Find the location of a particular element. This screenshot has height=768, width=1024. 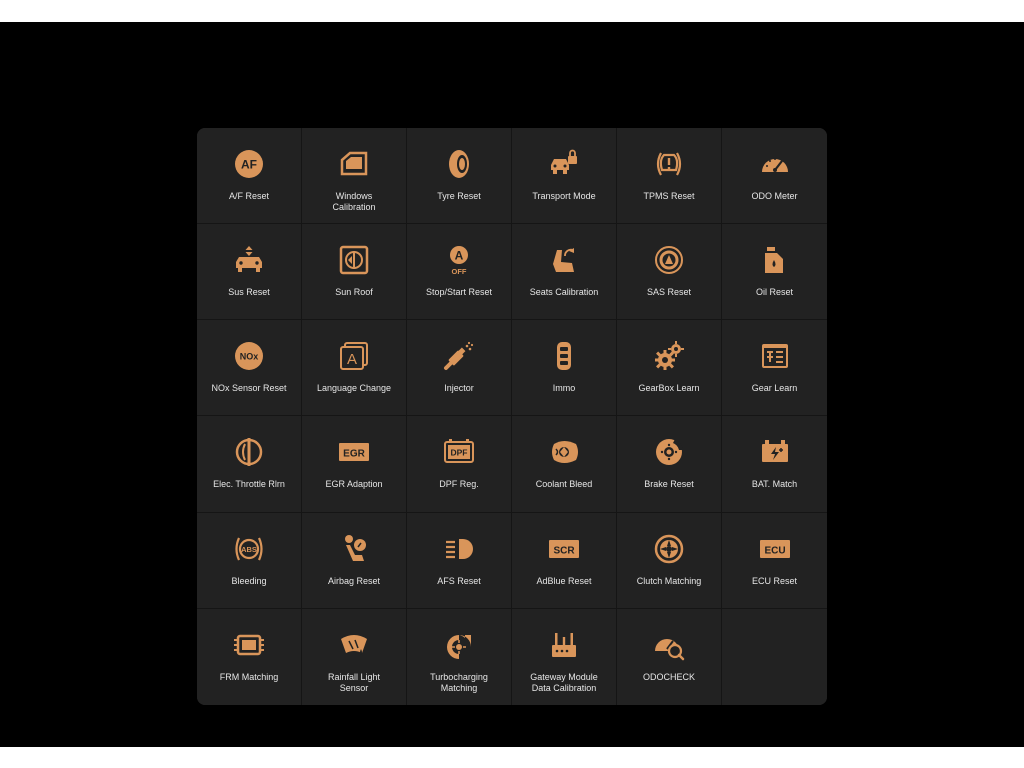

function-label: AFS Reset is located at coordinates (459, 580).